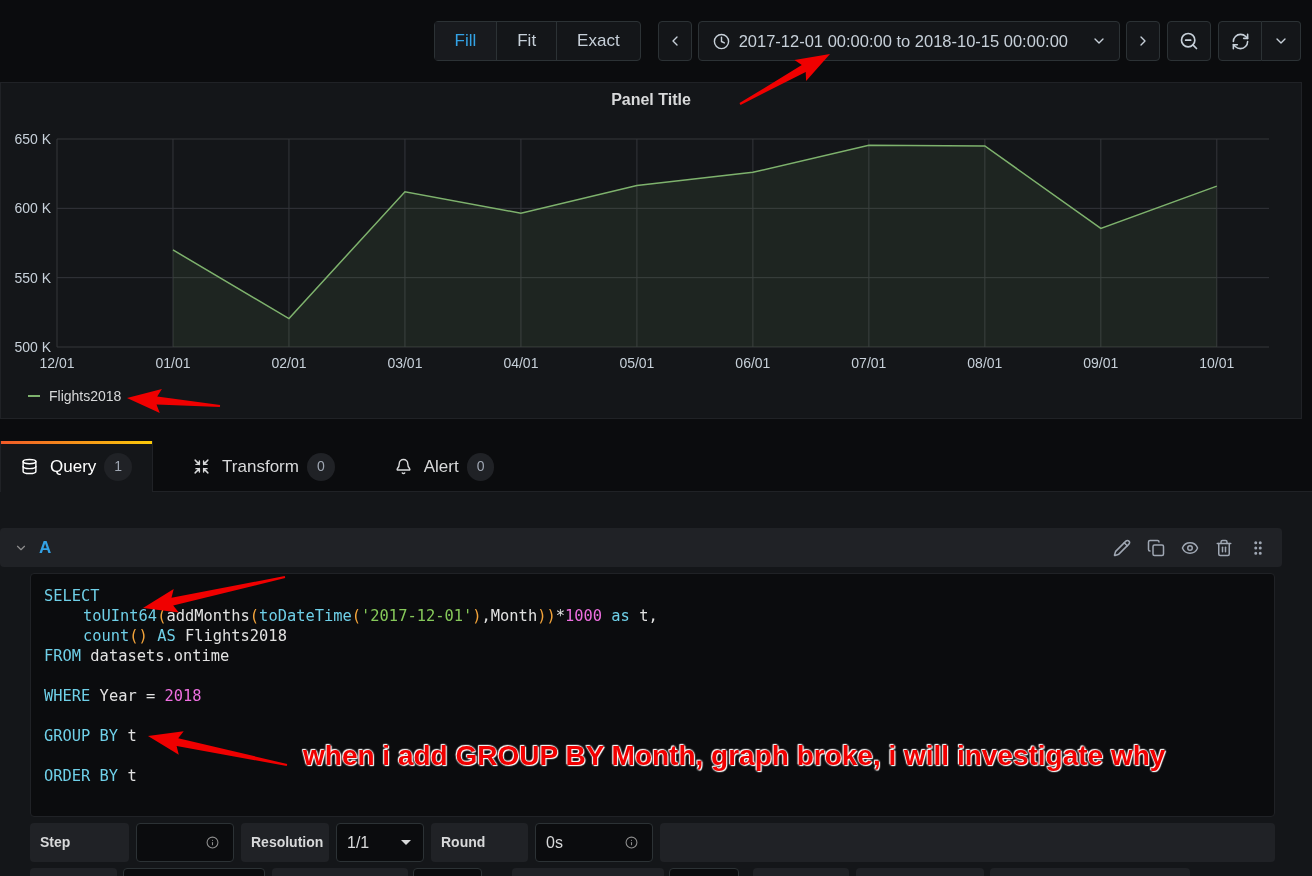  I want to click on x-axis-label: 01/01, so click(173, 363).